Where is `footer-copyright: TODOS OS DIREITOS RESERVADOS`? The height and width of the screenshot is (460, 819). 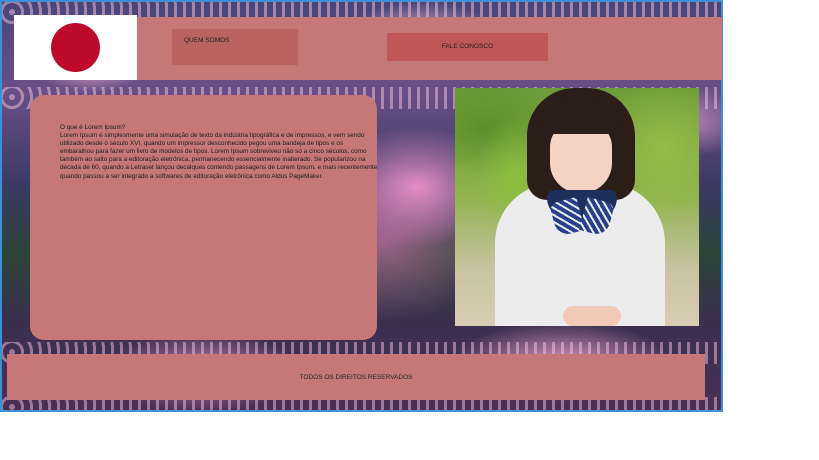
footer-copyright: TODOS OS DIREITOS RESERVADOS is located at coordinates (356, 377).